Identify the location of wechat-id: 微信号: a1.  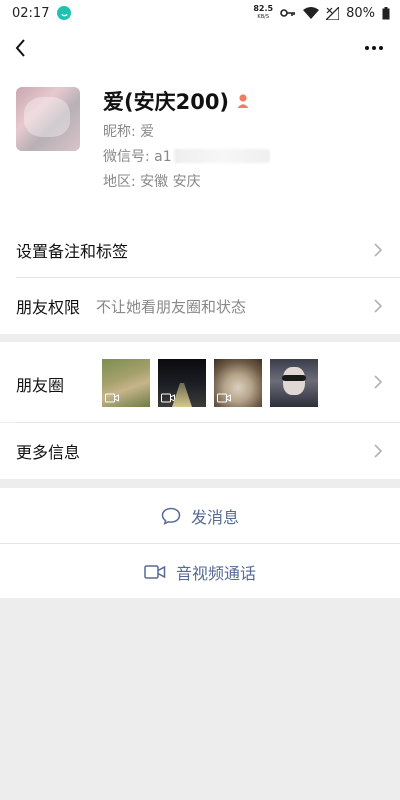
(186, 156).